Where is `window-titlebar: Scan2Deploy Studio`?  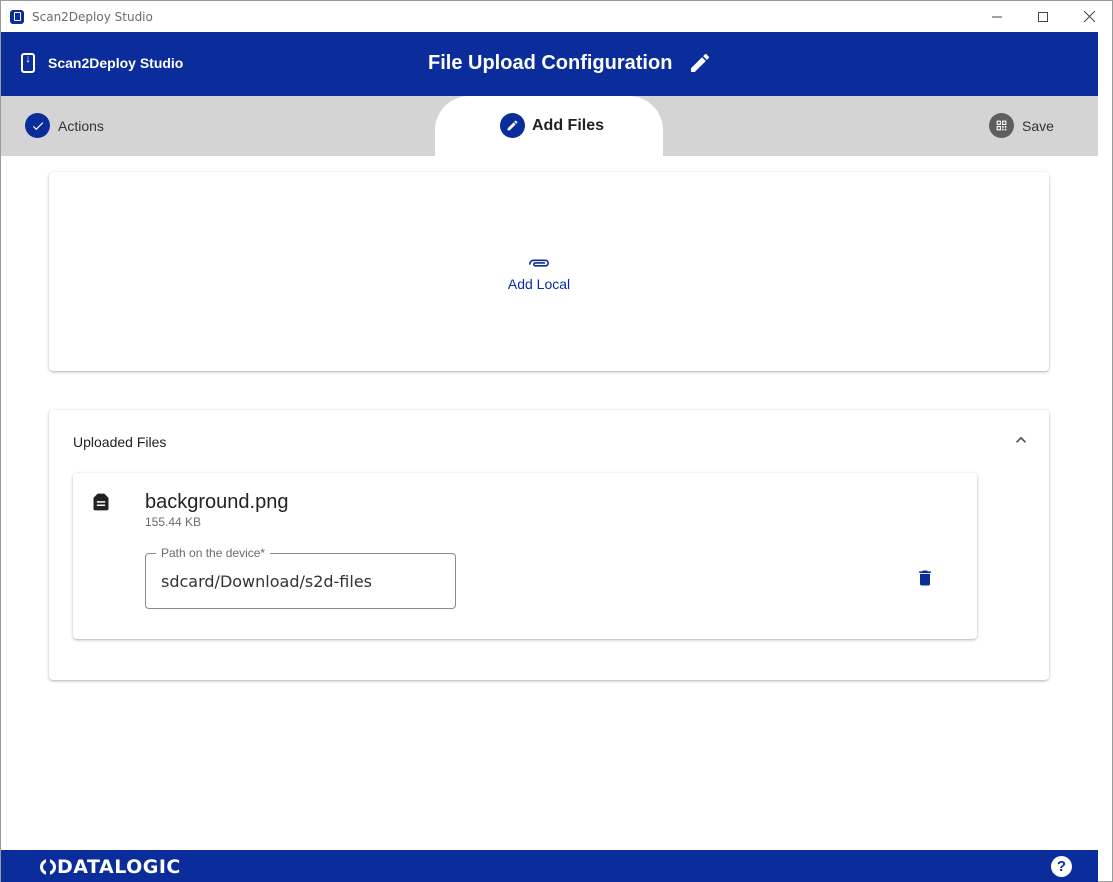 window-titlebar: Scan2Deploy Studio is located at coordinates (556, 16).